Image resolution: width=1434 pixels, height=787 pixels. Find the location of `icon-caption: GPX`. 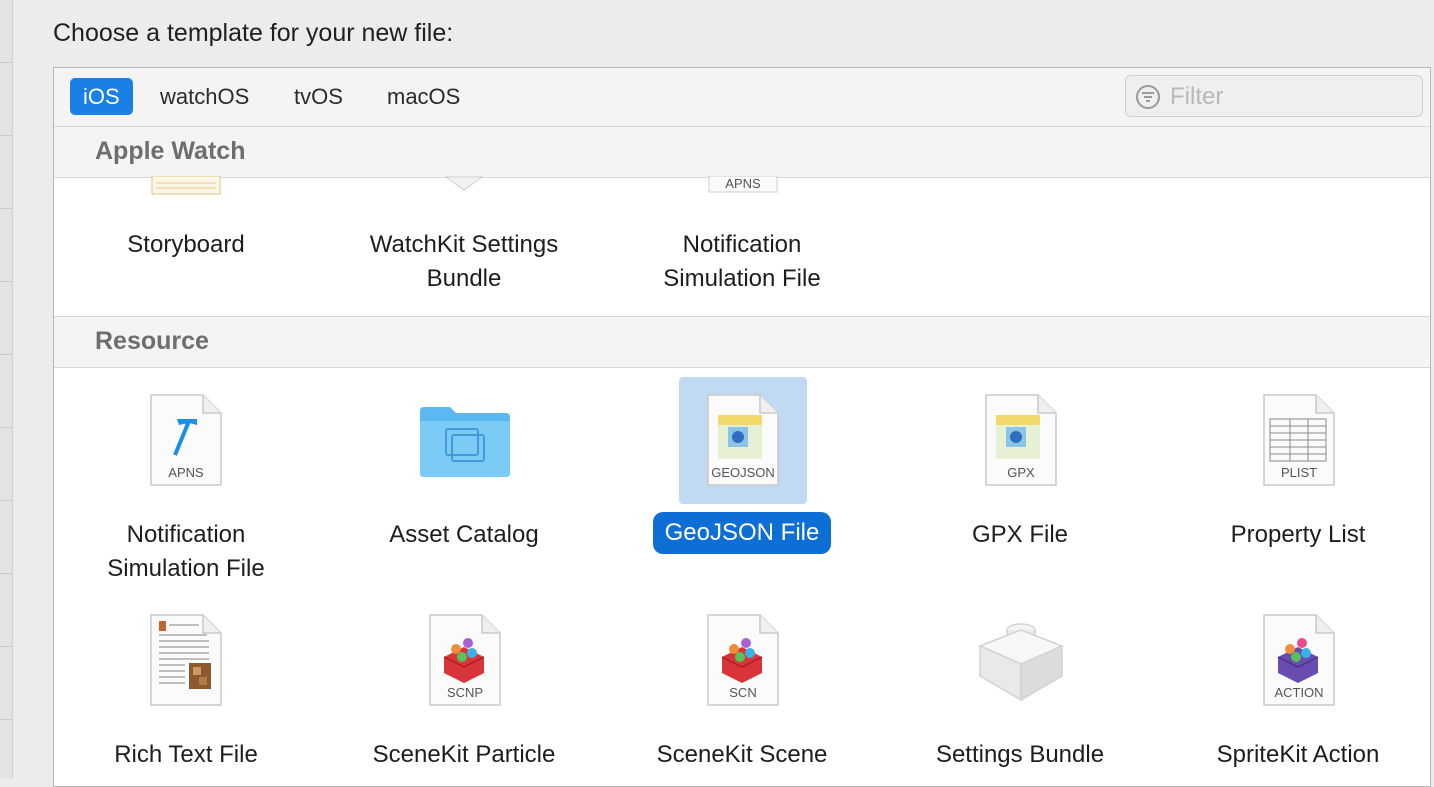

icon-caption: GPX is located at coordinates (1021, 472).